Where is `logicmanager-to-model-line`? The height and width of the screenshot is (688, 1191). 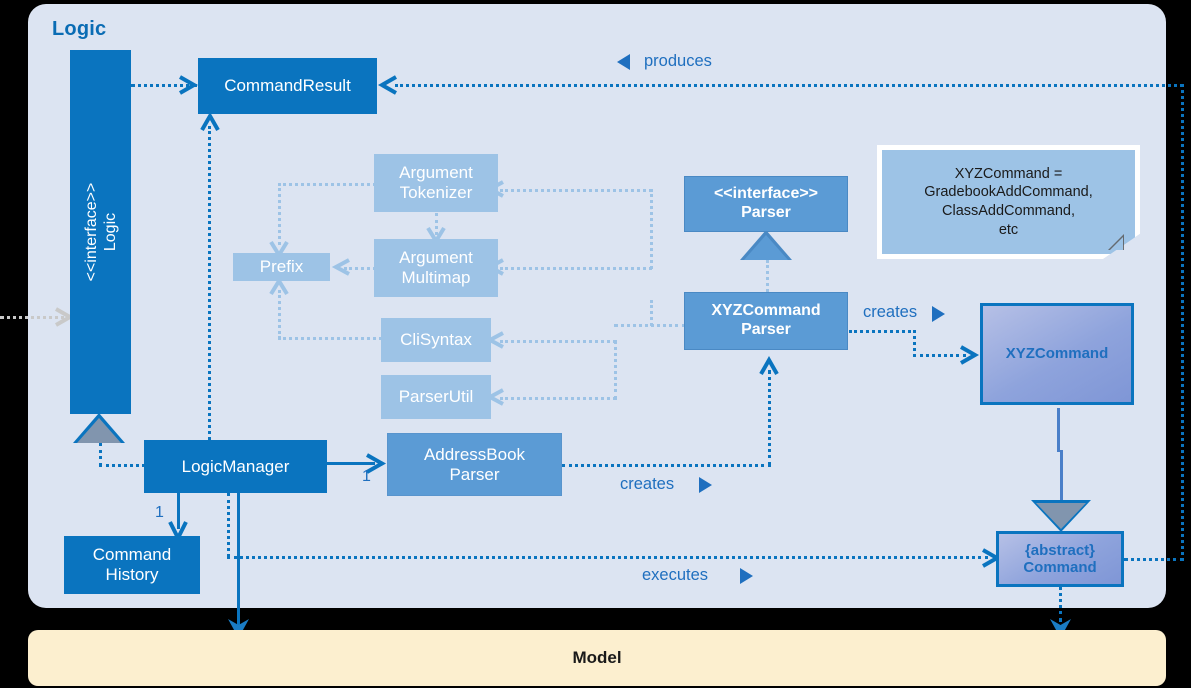 logicmanager-to-model-line is located at coordinates (238, 559).